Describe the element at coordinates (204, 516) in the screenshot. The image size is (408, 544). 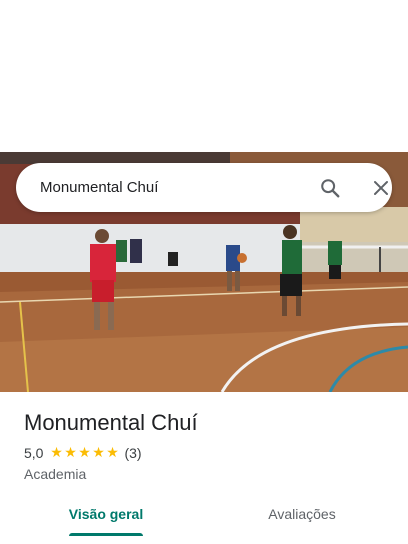
I see `place-tabs: Visão geral Avaliações` at that location.